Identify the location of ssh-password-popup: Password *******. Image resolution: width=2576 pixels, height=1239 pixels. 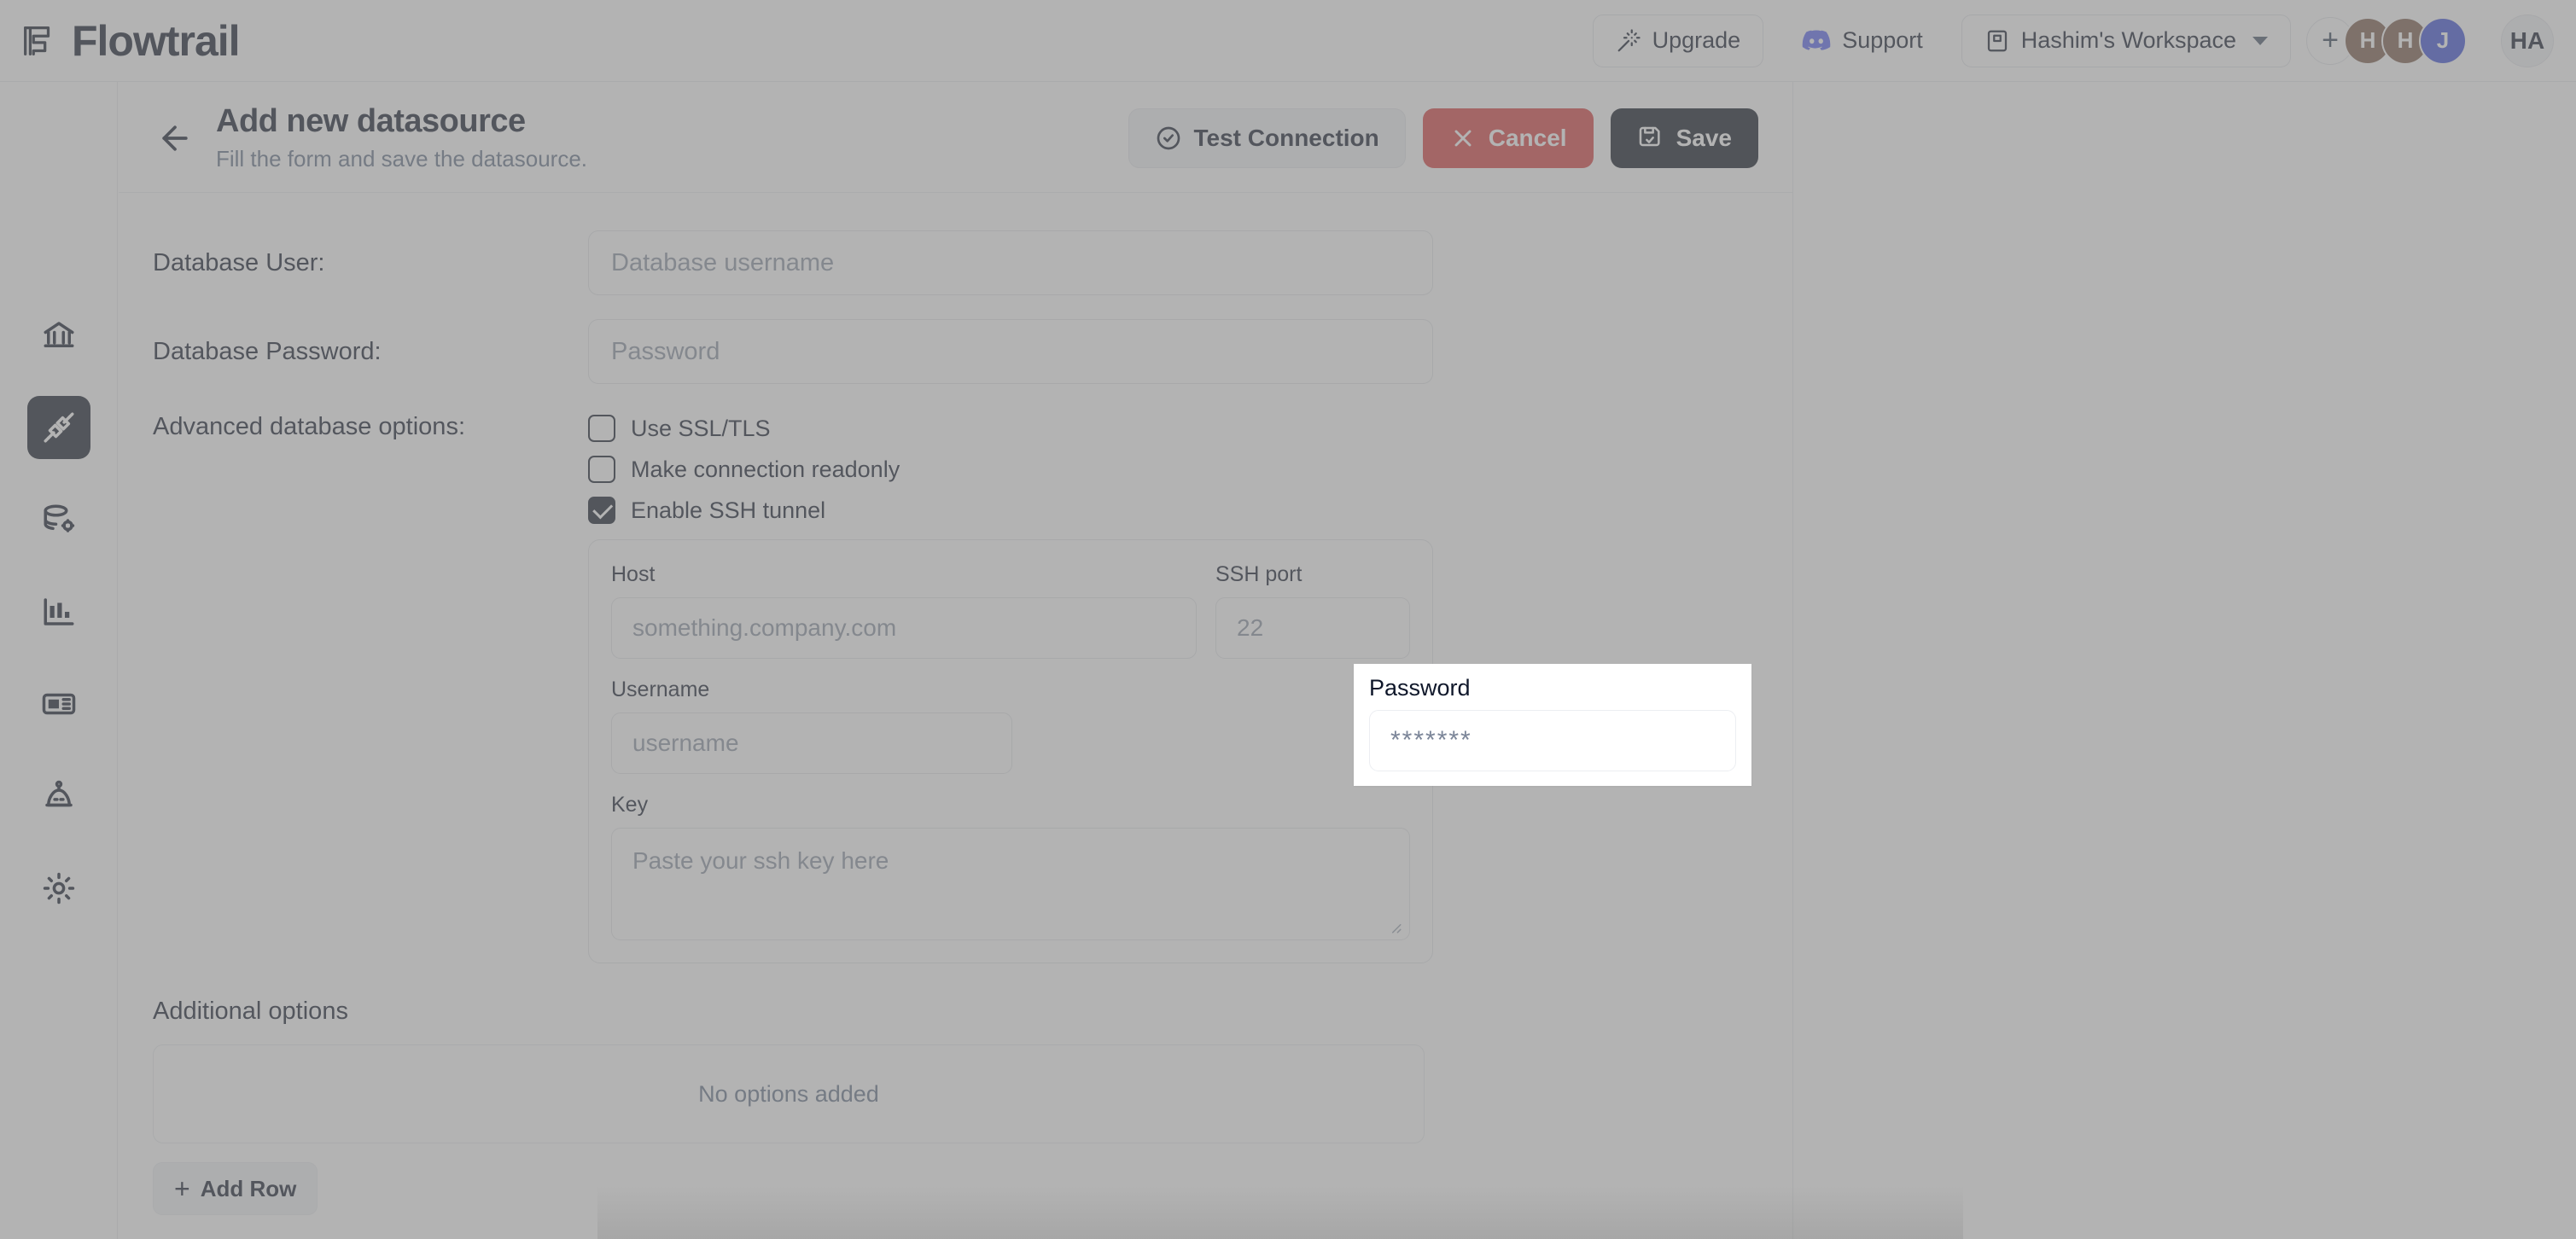
(1552, 725).